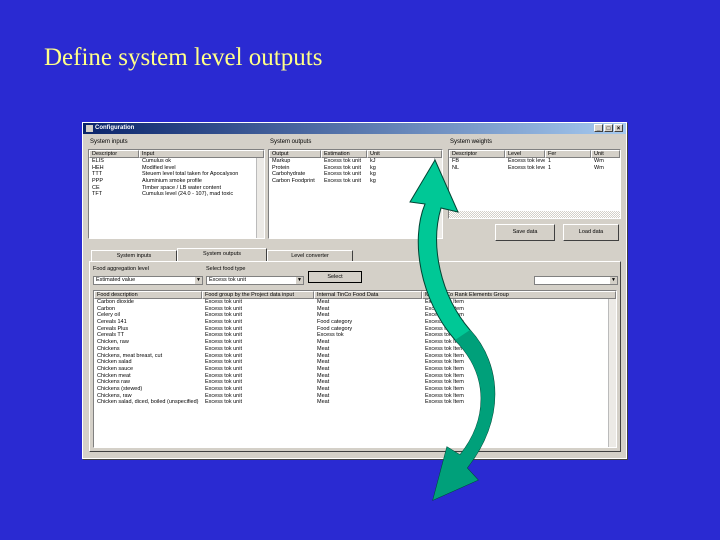  Describe the element at coordinates (310, 255) in the screenshot. I see `tab-level-converter: Level converter` at that location.